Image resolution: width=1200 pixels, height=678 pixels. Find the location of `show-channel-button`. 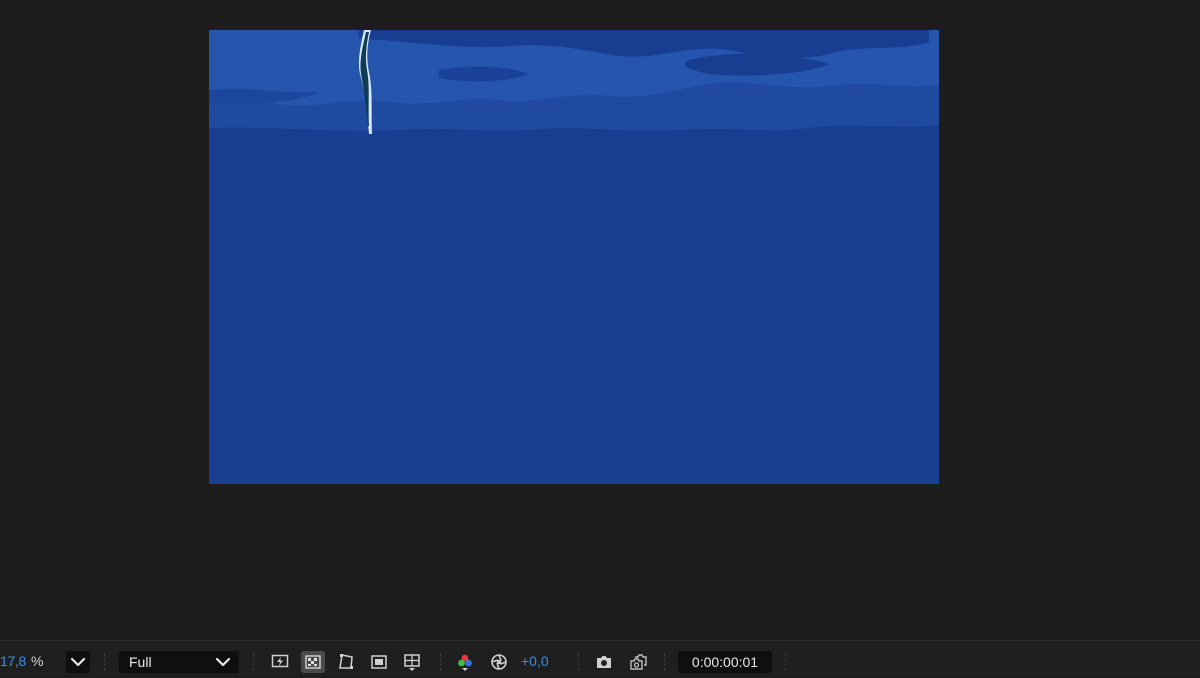

show-channel-button is located at coordinates (465, 662).